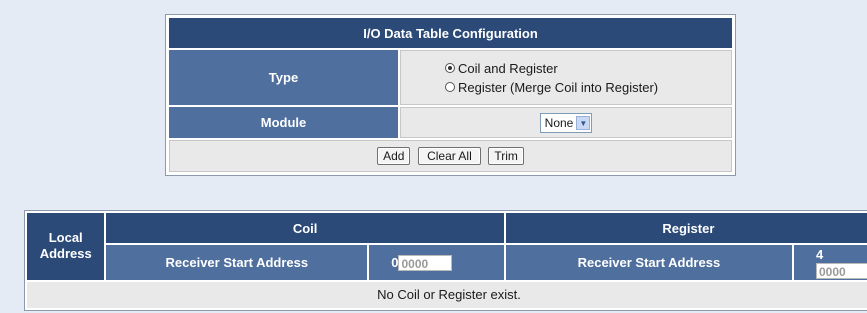 The height and width of the screenshot is (313, 867). I want to click on register-start-address-input: 0000, so click(841, 270).